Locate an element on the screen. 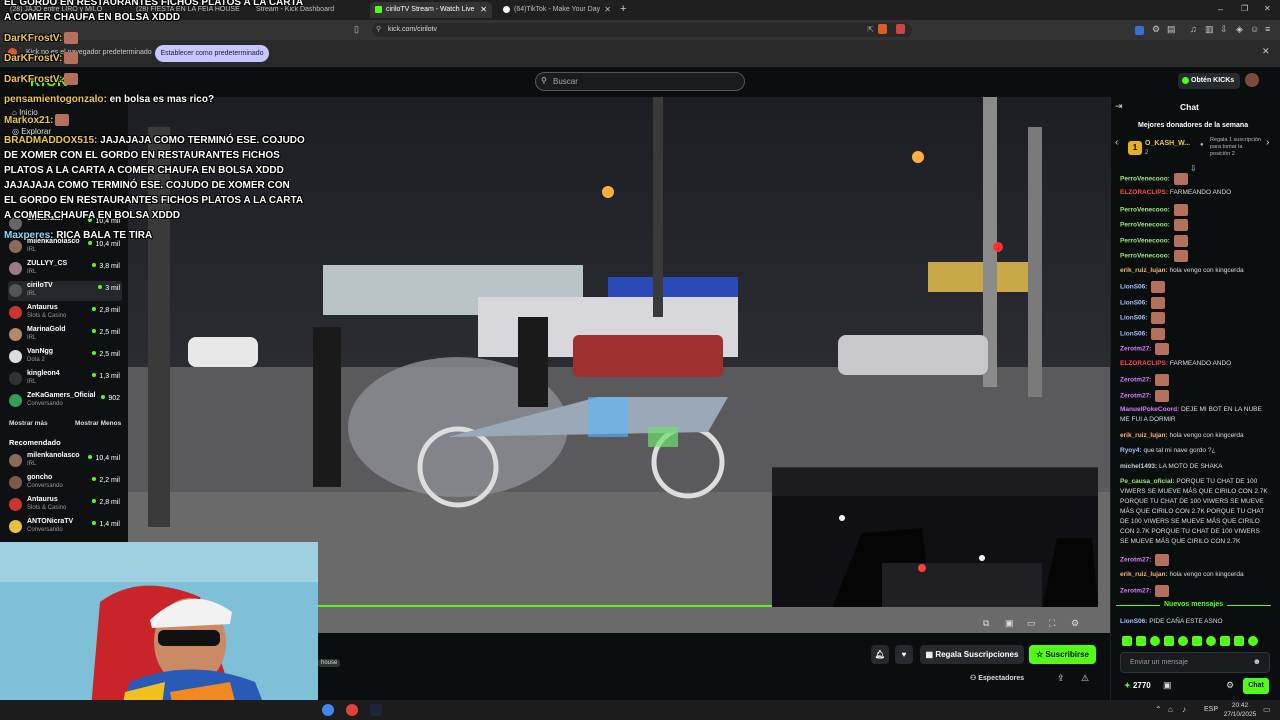  notification-bell-button: 🔔︎ is located at coordinates (880, 654).